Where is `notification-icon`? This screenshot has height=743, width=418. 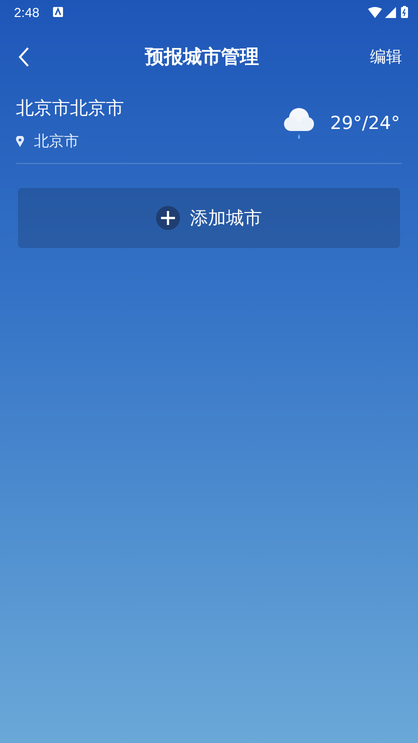 notification-icon is located at coordinates (58, 12).